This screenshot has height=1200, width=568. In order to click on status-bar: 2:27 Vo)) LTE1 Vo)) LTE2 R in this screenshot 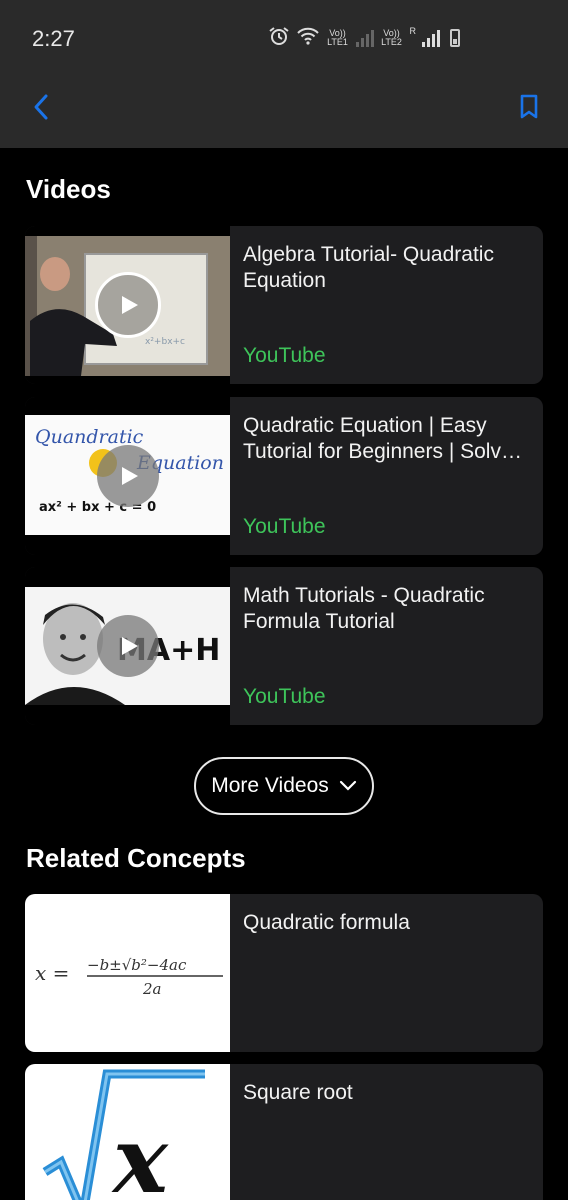, I will do `click(284, 39)`.